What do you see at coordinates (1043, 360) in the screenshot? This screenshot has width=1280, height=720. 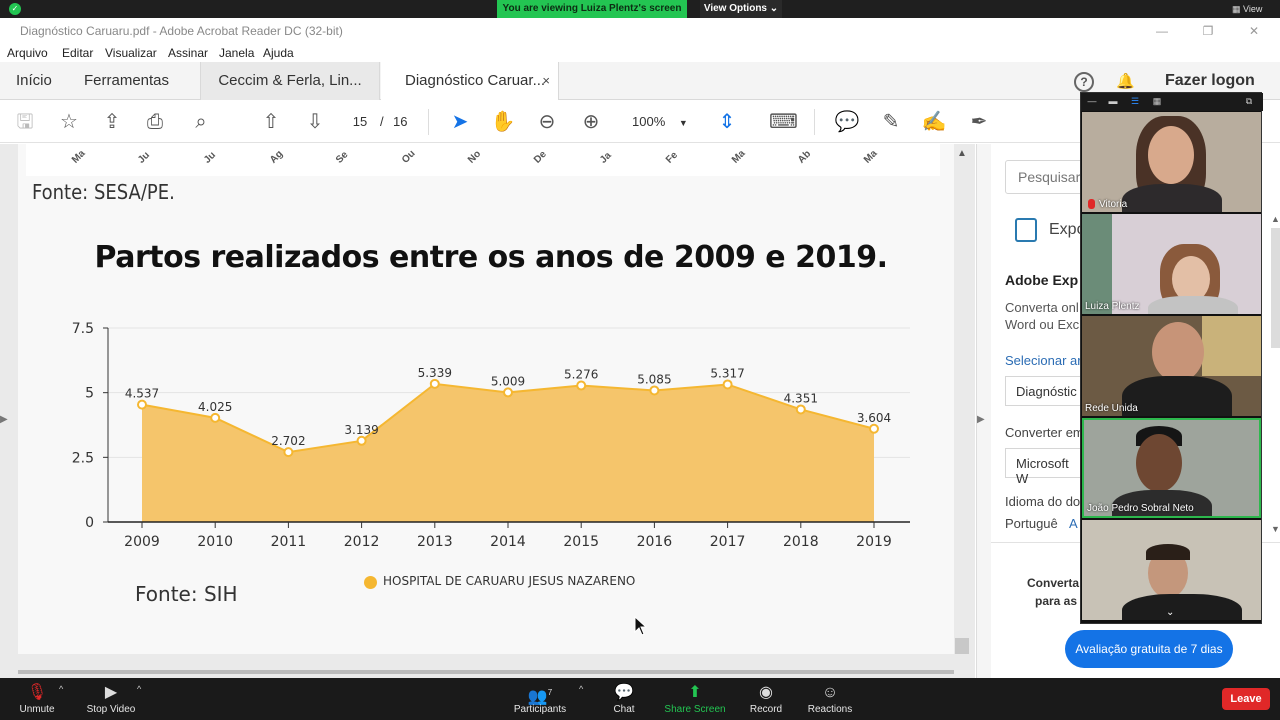 I see `select-file-link: Selecionar ar` at bounding box center [1043, 360].